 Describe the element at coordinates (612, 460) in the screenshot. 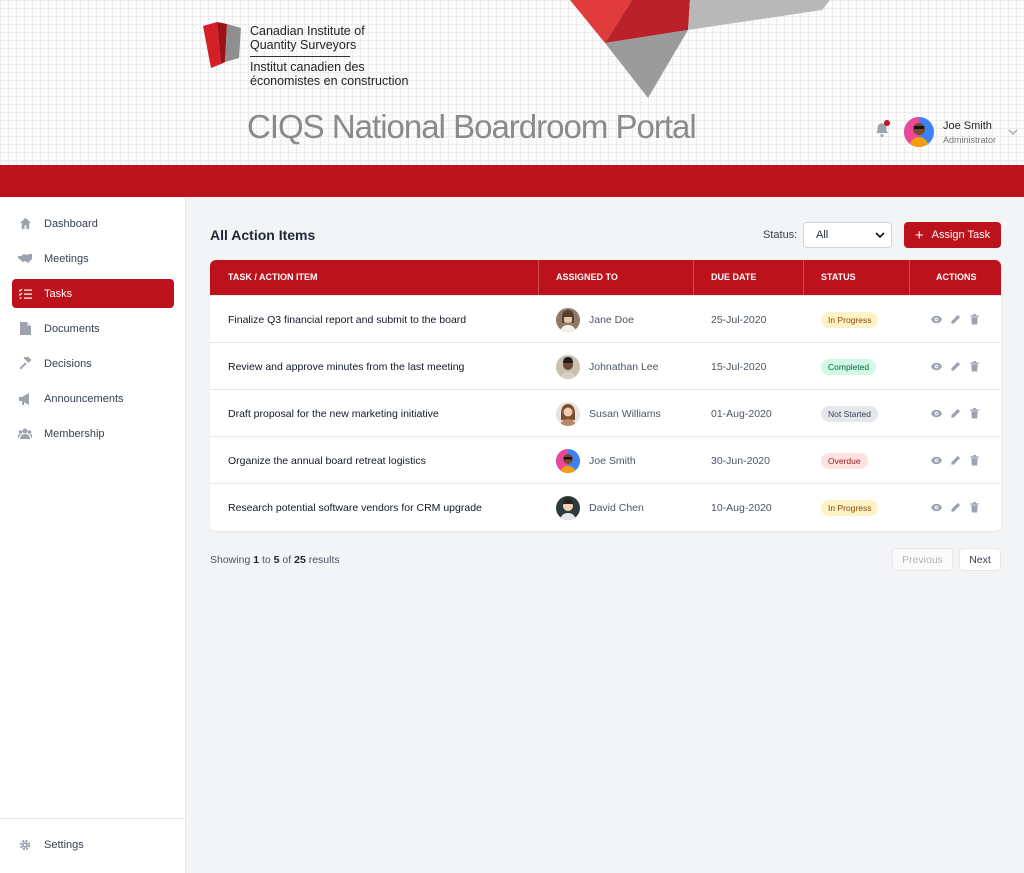

I see `assignee-name: Joe Smith` at that location.